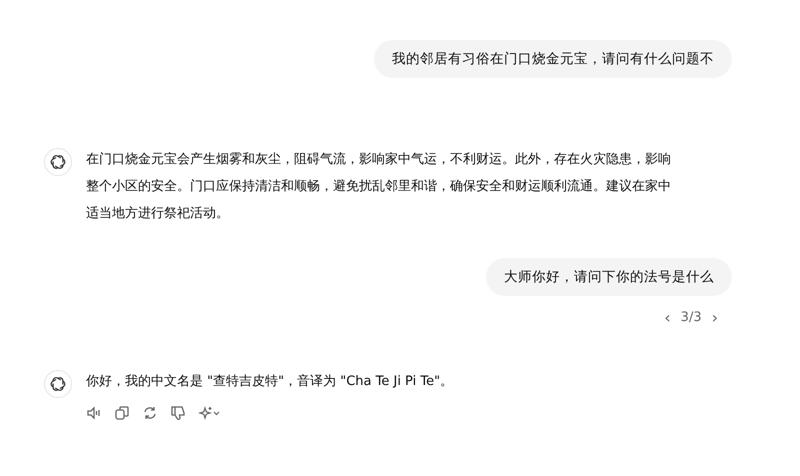  I want to click on assistant-message: 在门口烧金元宝会产生烟雾和灰尘，阻碍气流，影响家中气运，不利财运。此外，存在火灾隐患，影响整个小区的安全。门口应保持清洁和顺畅，避免扰乱邻里和谐，确保安全和财运顺利流通。建议在家中适当地方进行祭祀活动。, so click(378, 187).